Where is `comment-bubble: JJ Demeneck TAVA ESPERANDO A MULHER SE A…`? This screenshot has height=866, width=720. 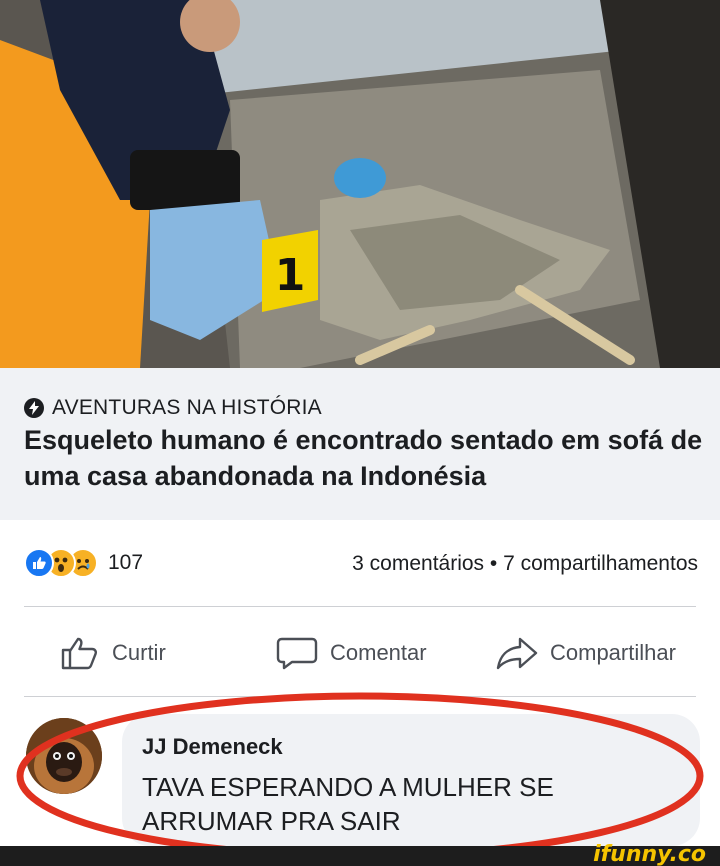
comment-bubble: JJ Demeneck TAVA ESPERANDO A MULHER SE A… is located at coordinates (411, 780).